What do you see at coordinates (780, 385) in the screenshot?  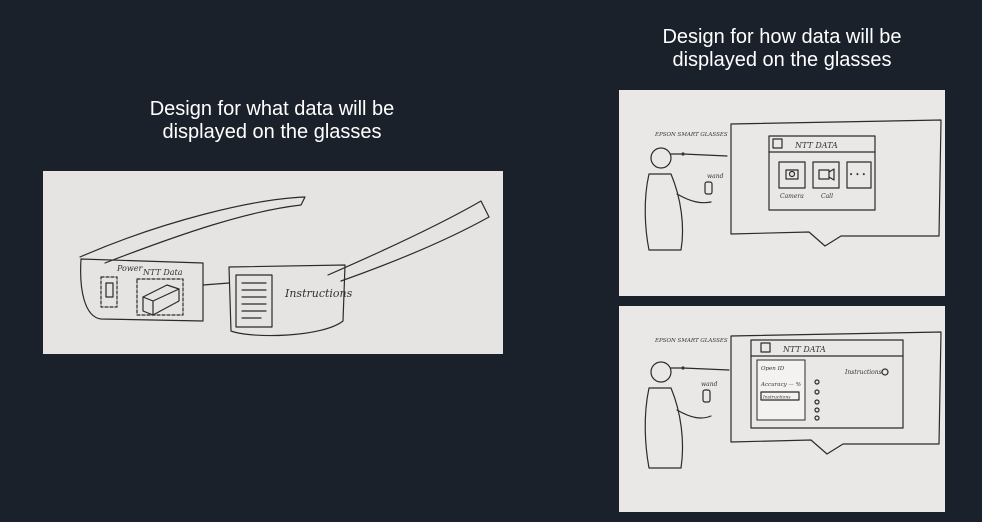 I see `menu-accuracy: Accuracy — %` at bounding box center [780, 385].